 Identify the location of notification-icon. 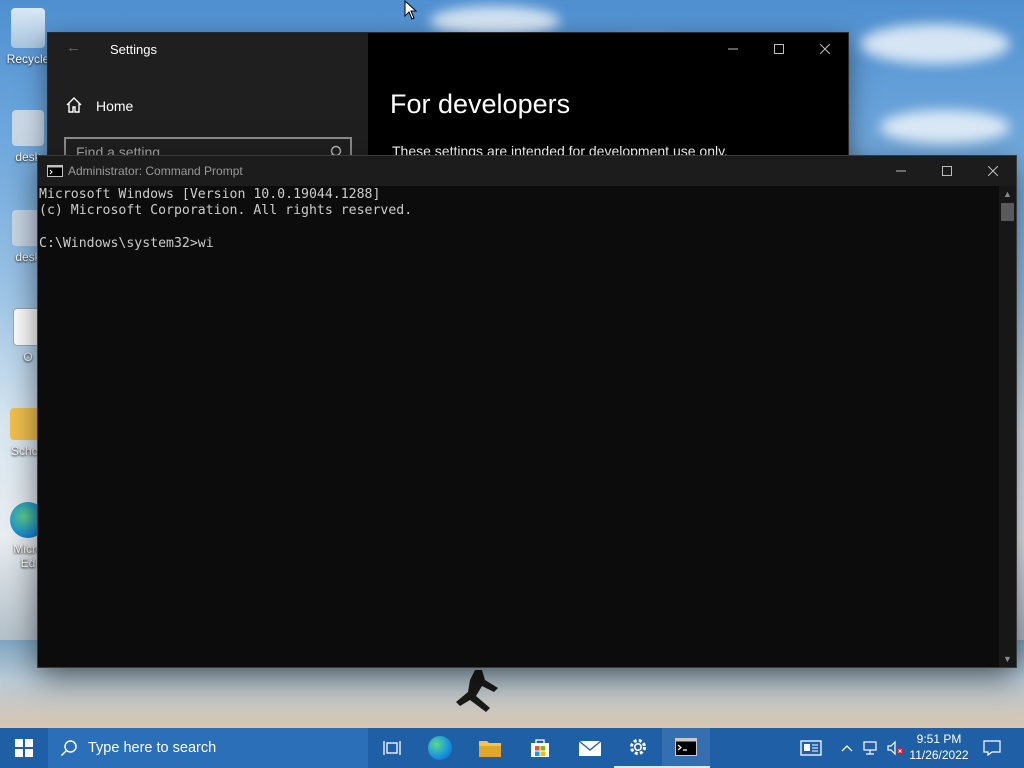
(992, 748).